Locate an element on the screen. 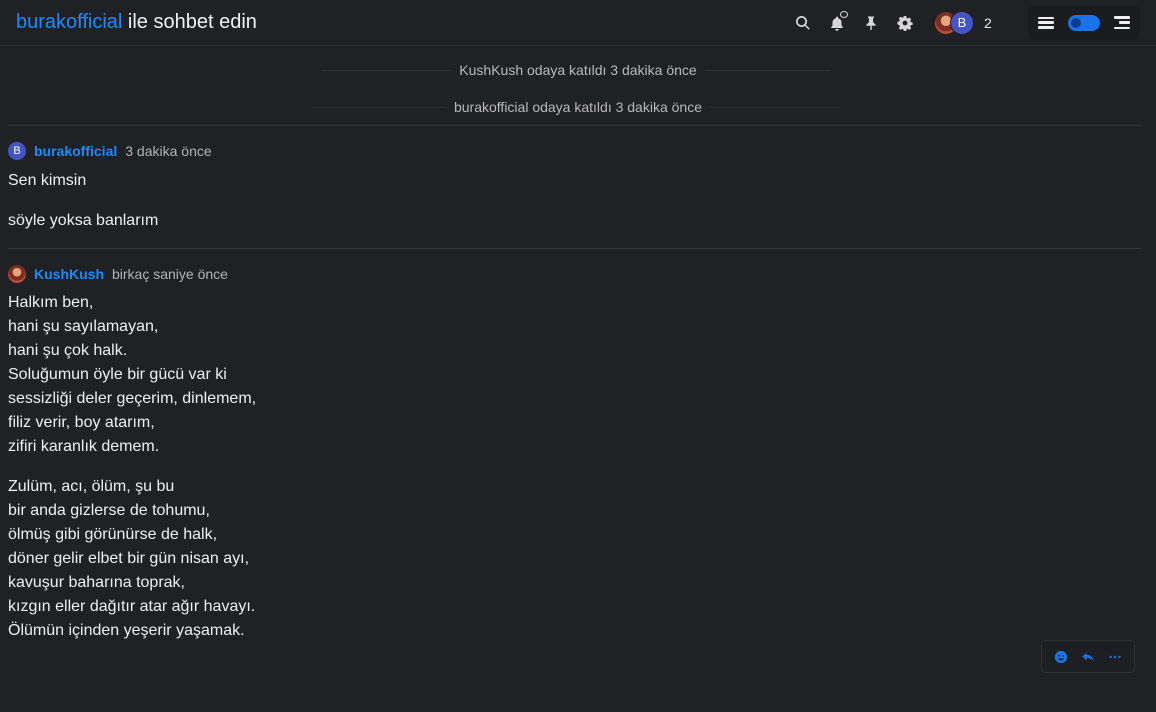  page-title: burakofficial ile sohbet edin is located at coordinates (136, 22).